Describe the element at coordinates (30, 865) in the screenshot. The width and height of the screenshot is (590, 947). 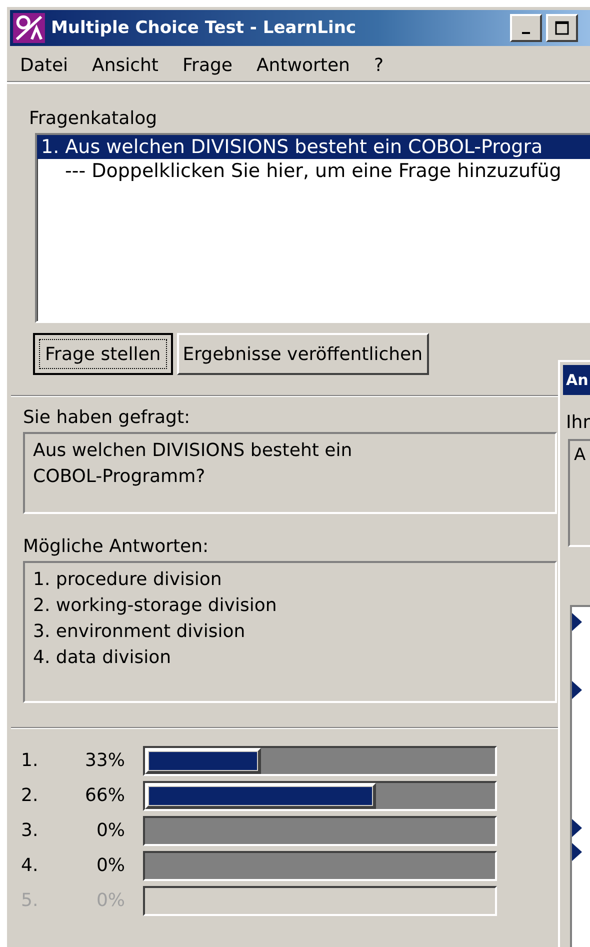
I see `answer-number: 4.` at that location.